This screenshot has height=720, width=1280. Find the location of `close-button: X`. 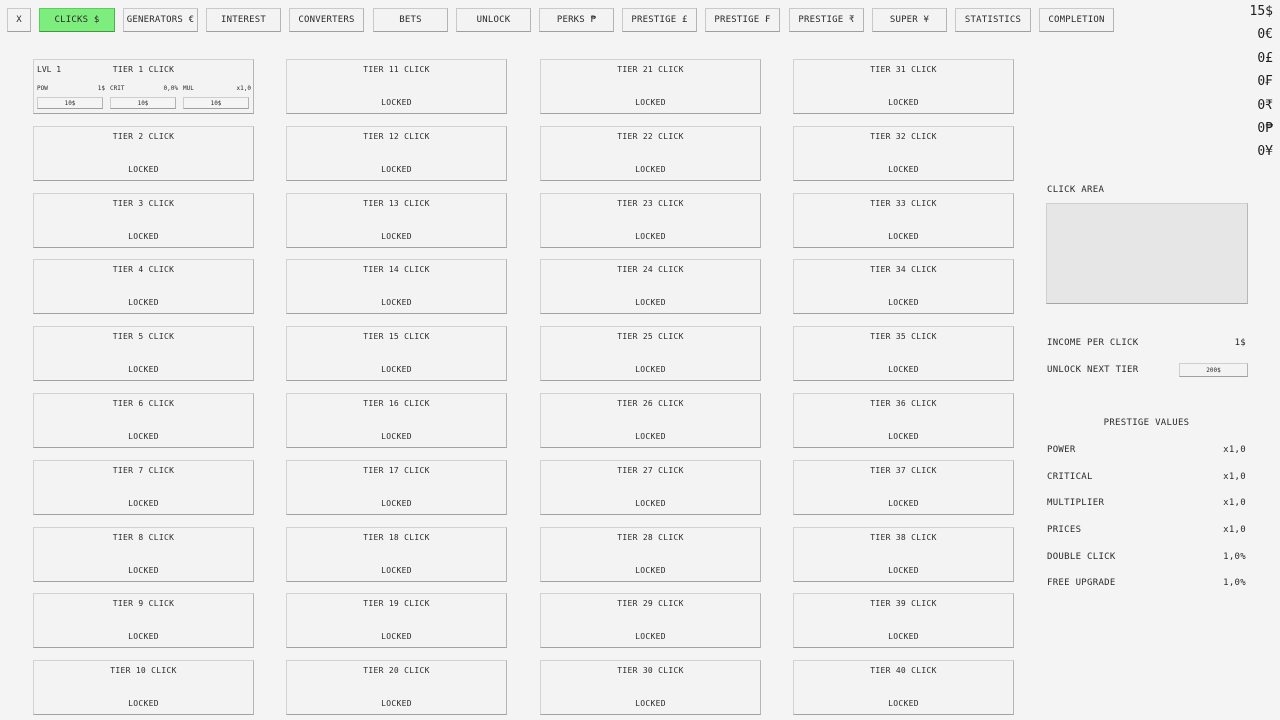

close-button: X is located at coordinates (19, 20).